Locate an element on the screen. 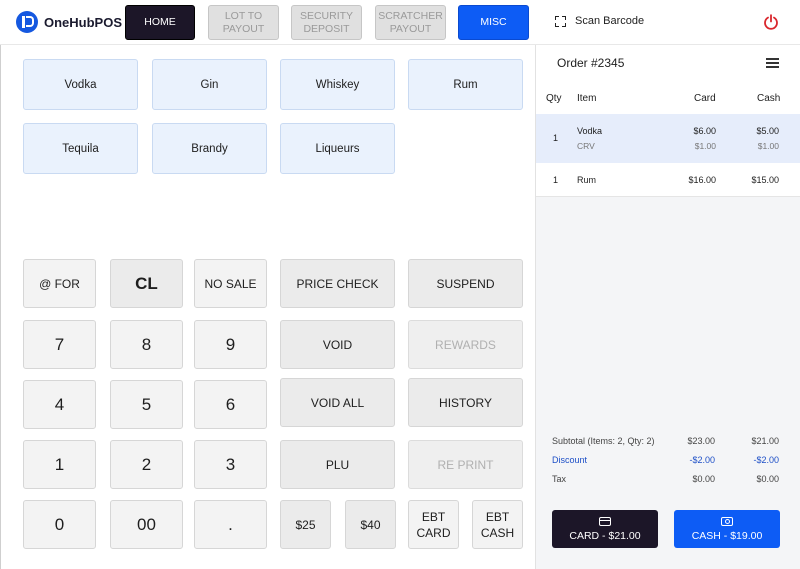 This screenshot has height=569, width=800. nav-lot-to-payout-button: LOT TO PAYOUT is located at coordinates (243, 22).